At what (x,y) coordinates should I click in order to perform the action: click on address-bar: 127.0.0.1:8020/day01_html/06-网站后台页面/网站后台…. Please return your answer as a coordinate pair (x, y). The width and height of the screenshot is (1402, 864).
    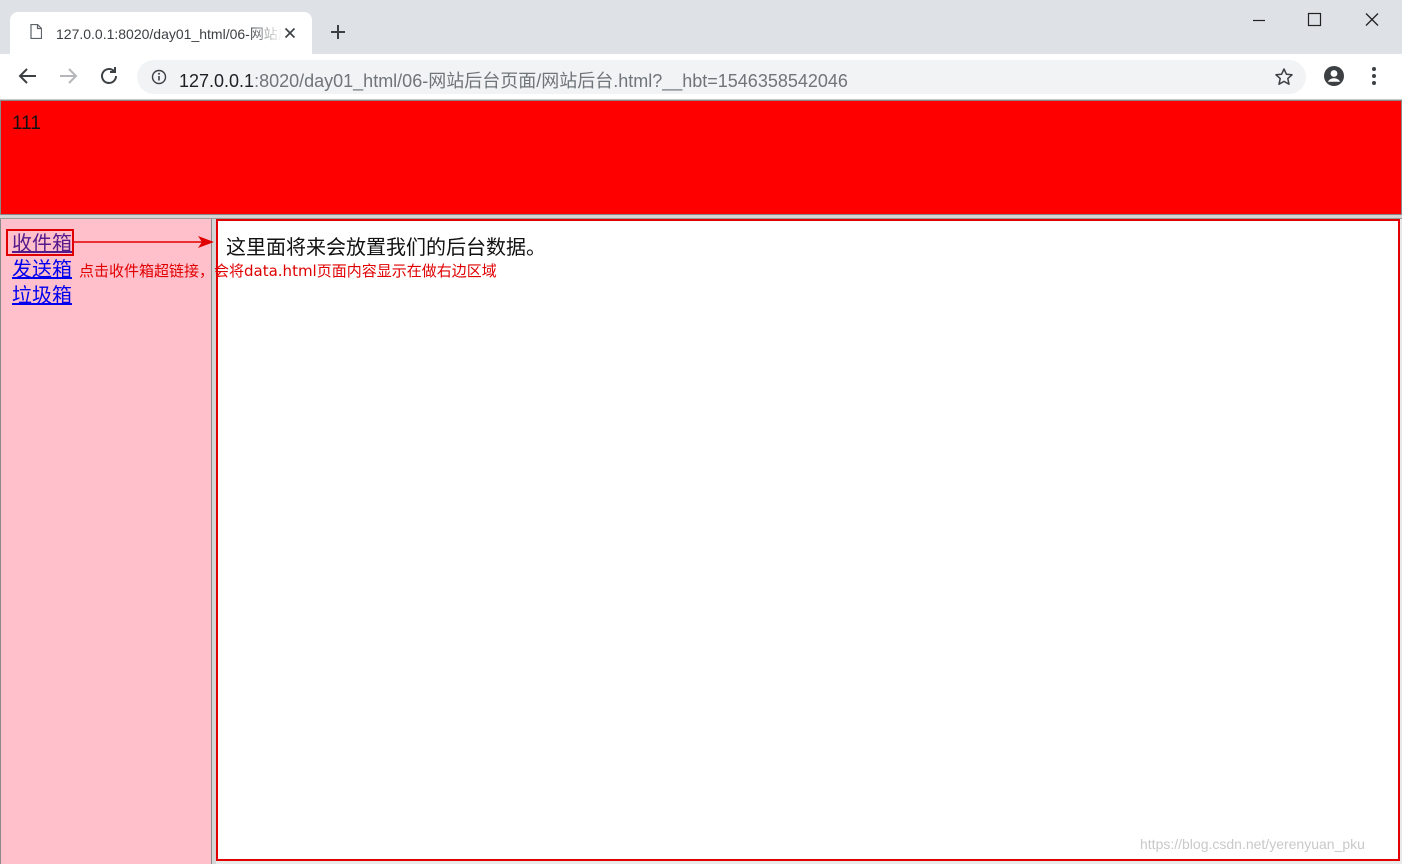
    Looking at the image, I should click on (721, 77).